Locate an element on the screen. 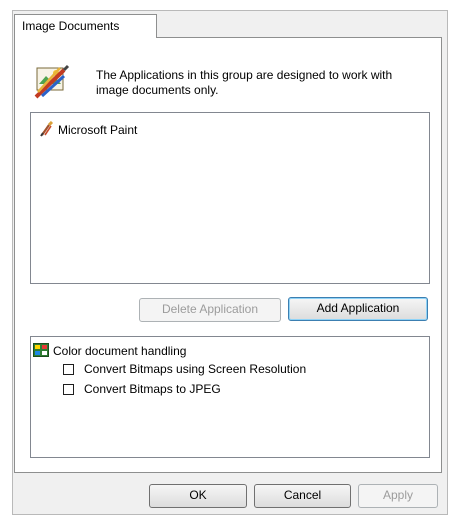 The width and height of the screenshot is (456, 525). color-image-icon is located at coordinates (43, 351).